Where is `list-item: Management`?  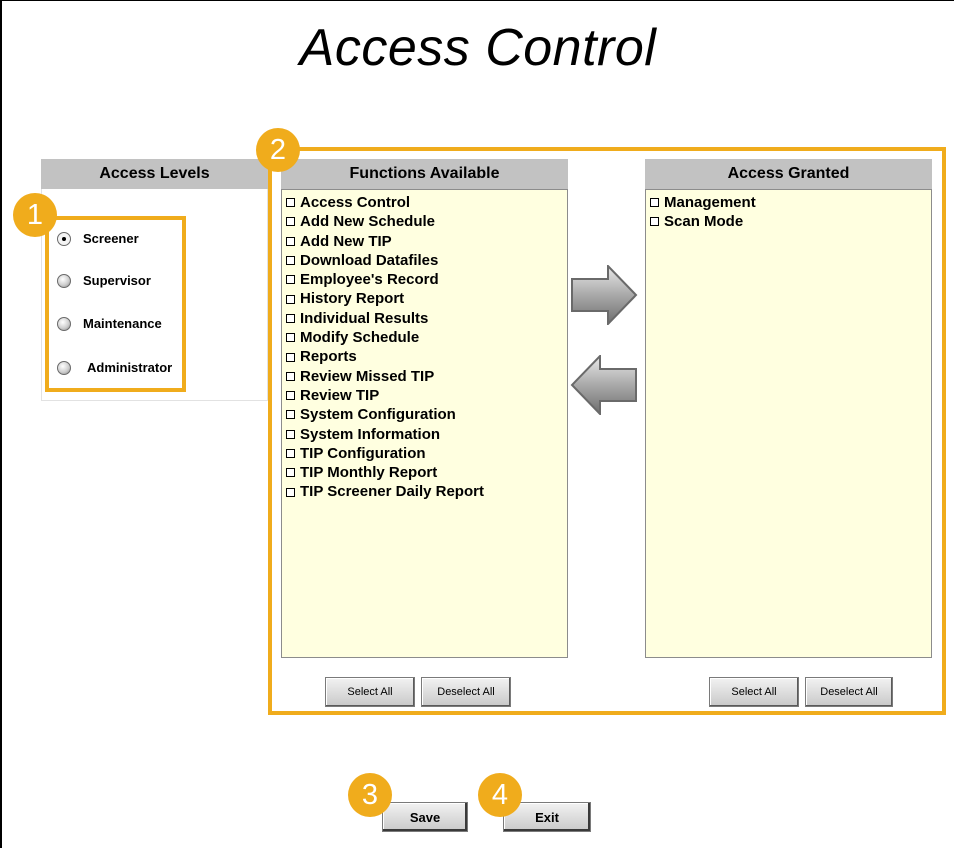 list-item: Management is located at coordinates (788, 202).